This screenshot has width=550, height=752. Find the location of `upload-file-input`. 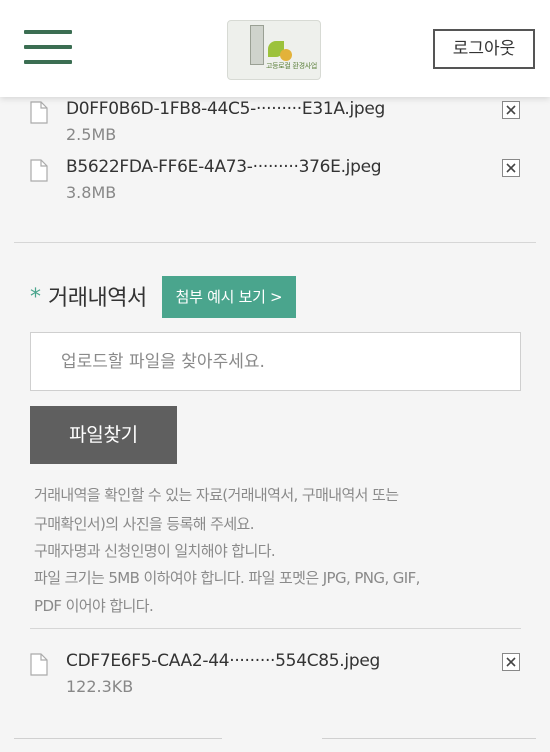

upload-file-input is located at coordinates (275, 361).